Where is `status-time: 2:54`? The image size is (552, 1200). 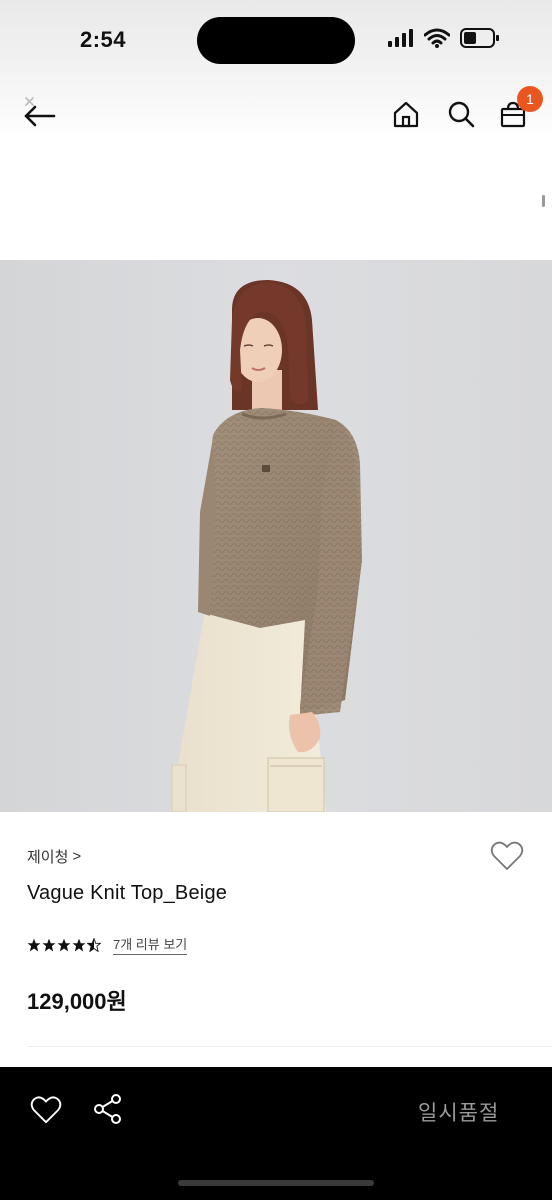
status-time: 2:54 is located at coordinates (103, 39).